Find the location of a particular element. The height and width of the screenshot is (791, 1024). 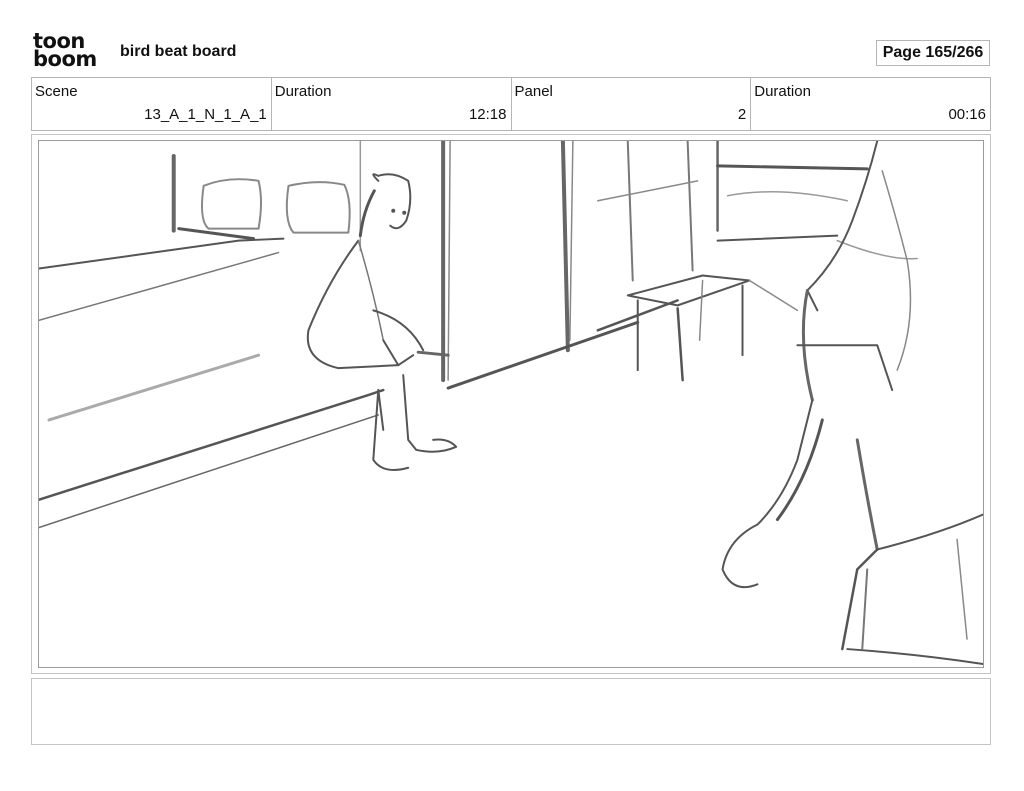

panel-duration-value: 00:16 is located at coordinates (967, 114).